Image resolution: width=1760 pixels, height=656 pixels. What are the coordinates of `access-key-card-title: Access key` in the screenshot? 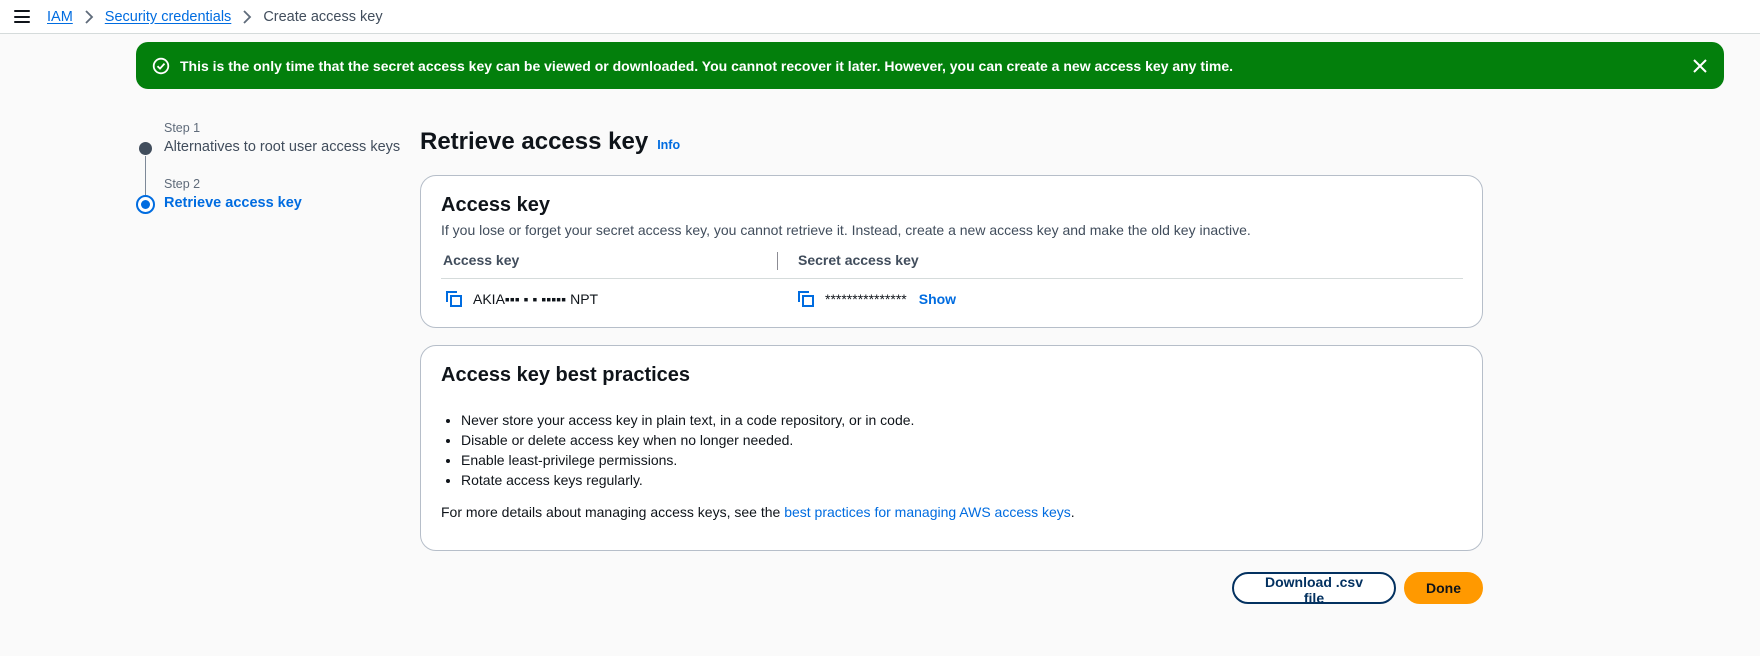 It's located at (495, 205).